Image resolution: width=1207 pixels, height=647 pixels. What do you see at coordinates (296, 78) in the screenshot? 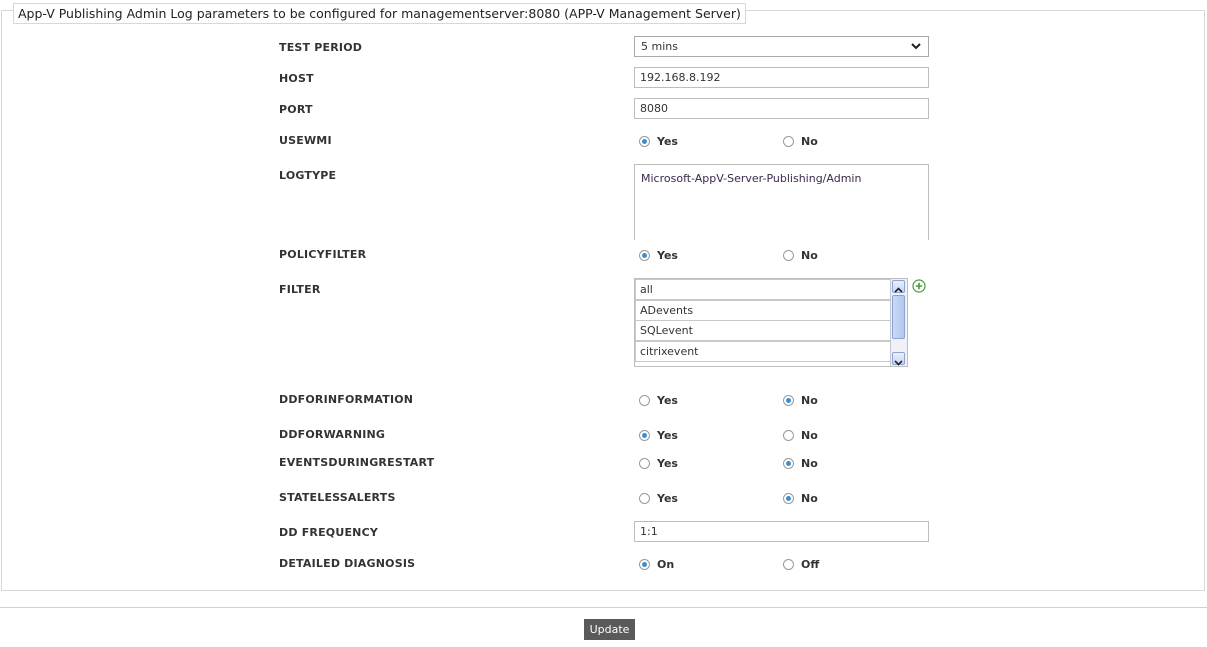
I see `host-label: HOST` at bounding box center [296, 78].